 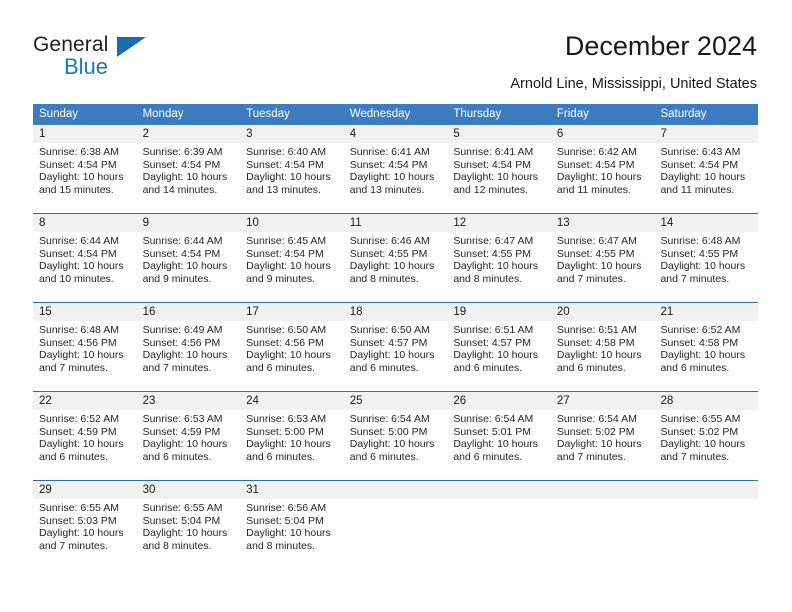 I want to click on sunset-text: Sunset: 4:57 PM, so click(x=492, y=342).